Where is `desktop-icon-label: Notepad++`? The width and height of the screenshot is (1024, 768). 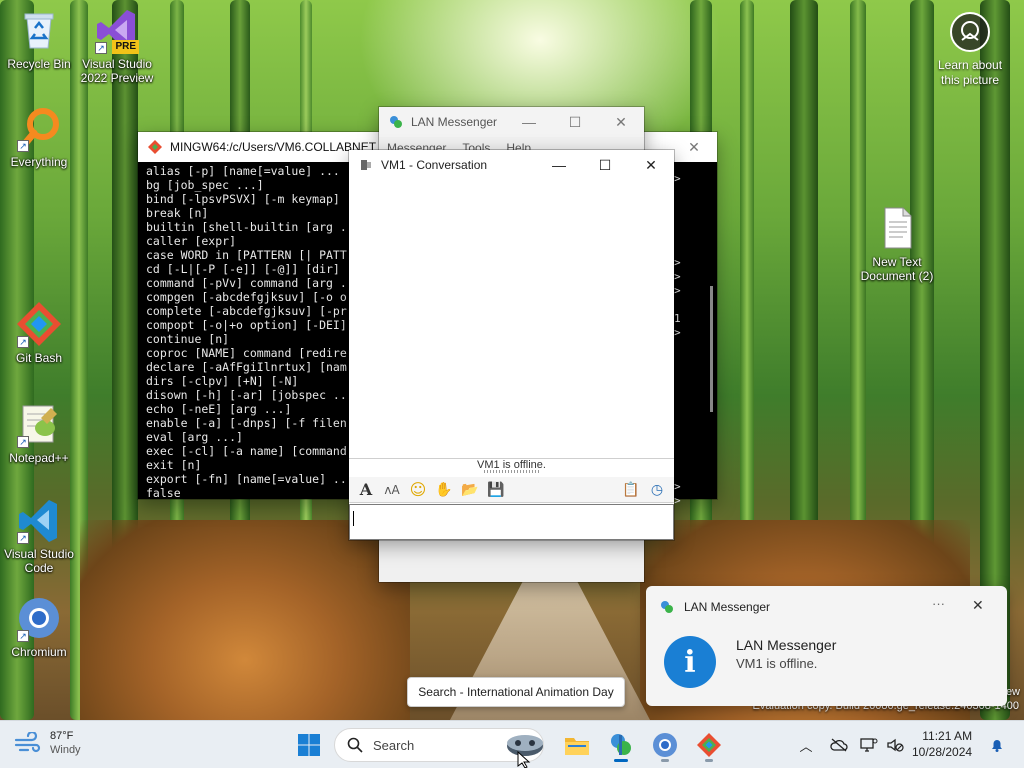
desktop-icon-label: Notepad++ is located at coordinates (39, 458).